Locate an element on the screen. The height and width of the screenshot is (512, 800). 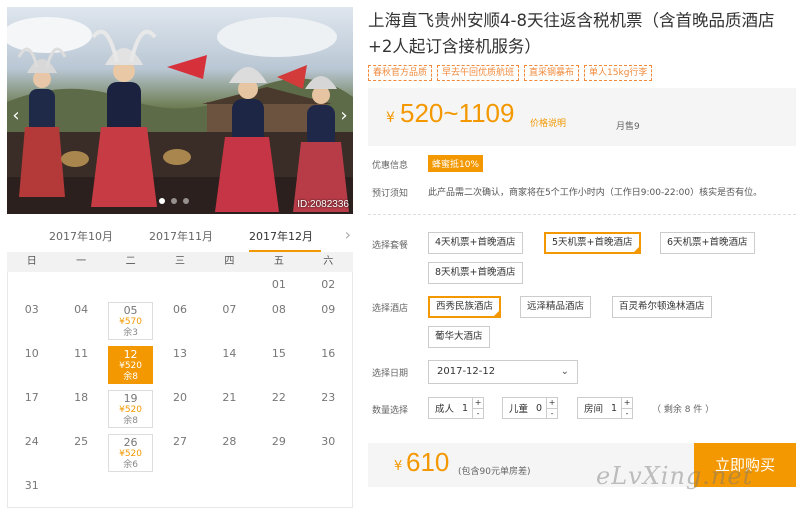
room-plus-button: + is located at coordinates (627, 403).